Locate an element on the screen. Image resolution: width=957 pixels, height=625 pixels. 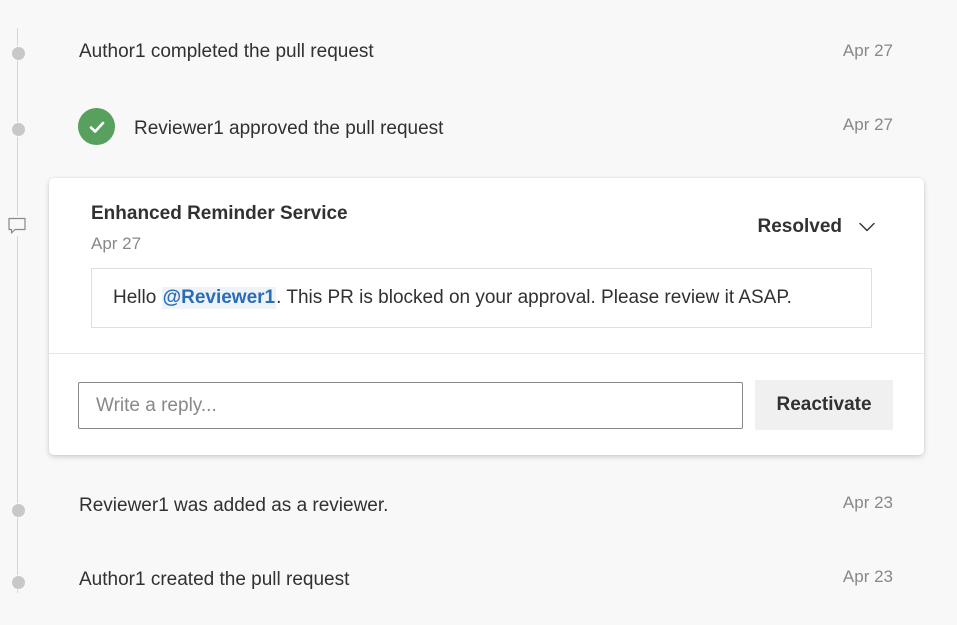
event-completed-text: Author1 completed the pull request is located at coordinates (226, 51).